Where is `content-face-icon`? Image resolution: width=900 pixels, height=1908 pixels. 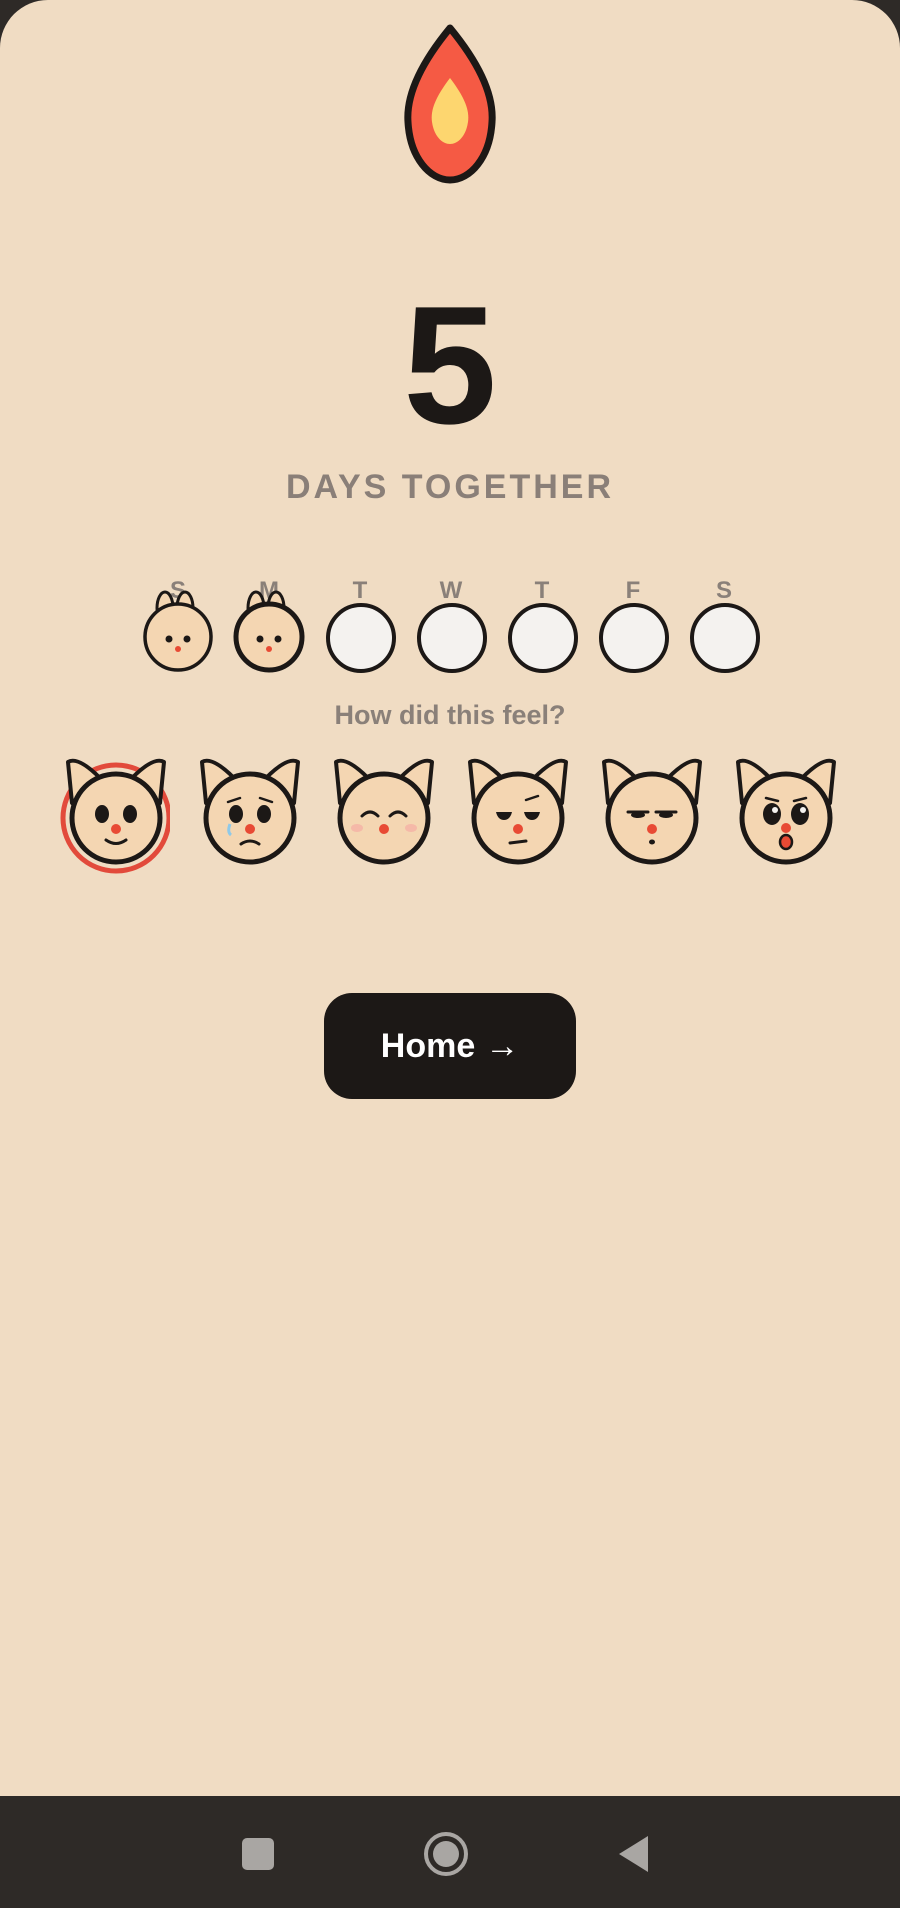
content-face-icon is located at coordinates (384, 811).